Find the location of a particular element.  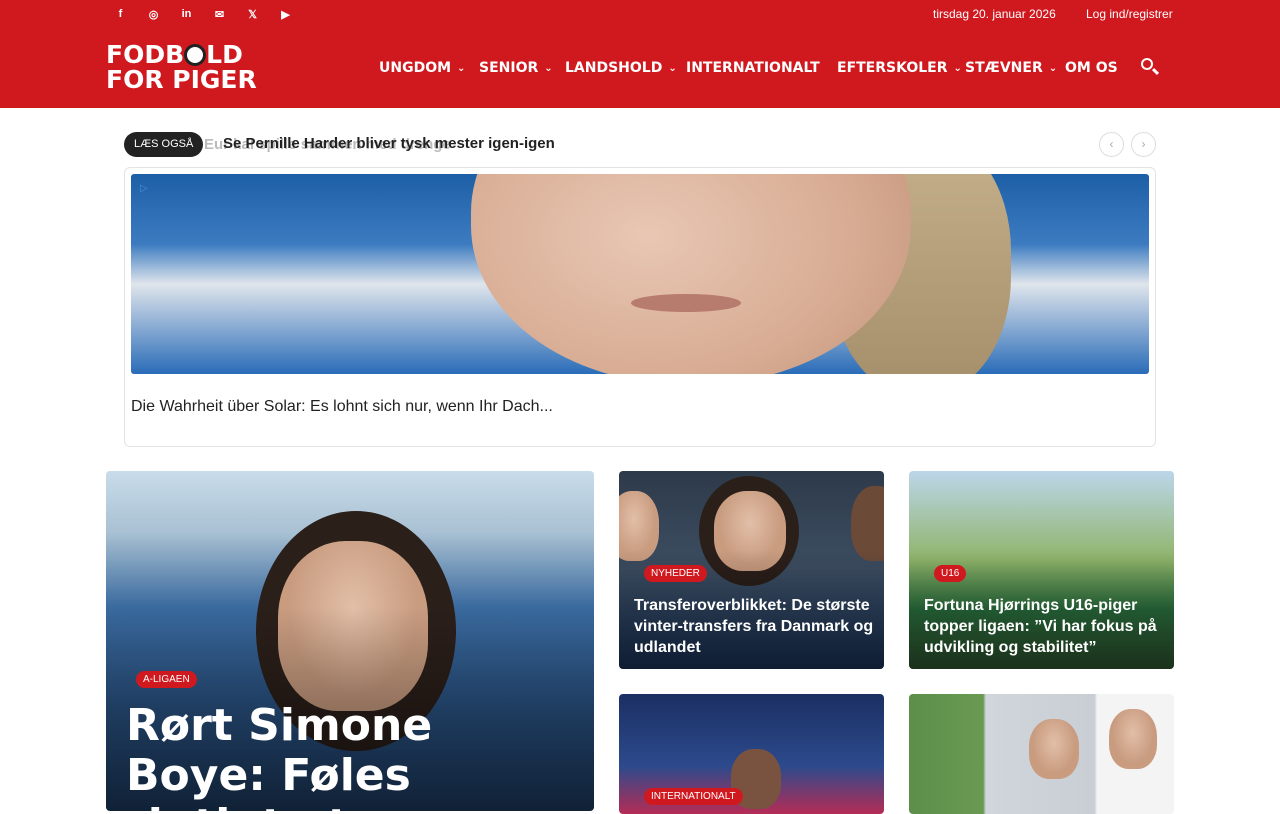

social-links: f ◎ in ✉ 𝕏 ▶ is located at coordinates (203, 14).